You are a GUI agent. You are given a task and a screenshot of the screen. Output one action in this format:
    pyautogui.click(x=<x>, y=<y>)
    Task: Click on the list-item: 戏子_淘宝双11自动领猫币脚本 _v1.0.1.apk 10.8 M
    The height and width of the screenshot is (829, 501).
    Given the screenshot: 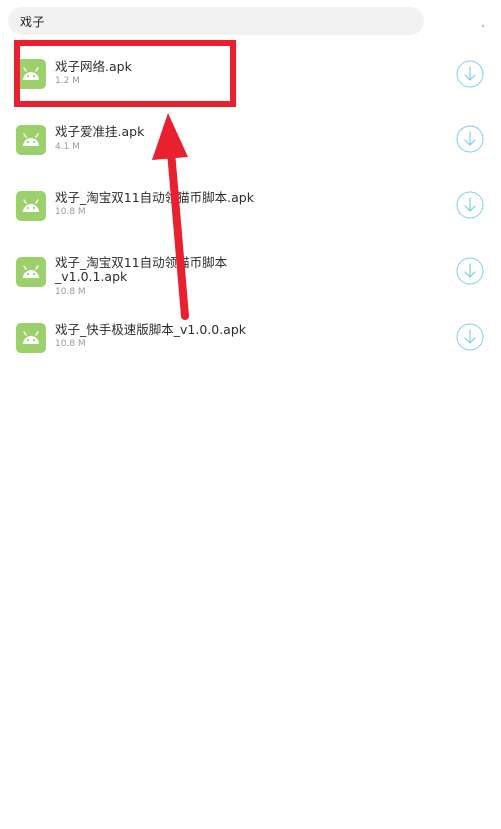 What is the action you would take?
    pyautogui.click(x=250, y=275)
    